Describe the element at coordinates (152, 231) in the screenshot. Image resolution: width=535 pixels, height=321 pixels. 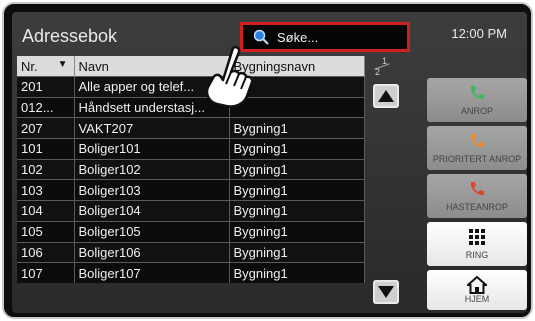
I see `cell-name: Boliger105` at that location.